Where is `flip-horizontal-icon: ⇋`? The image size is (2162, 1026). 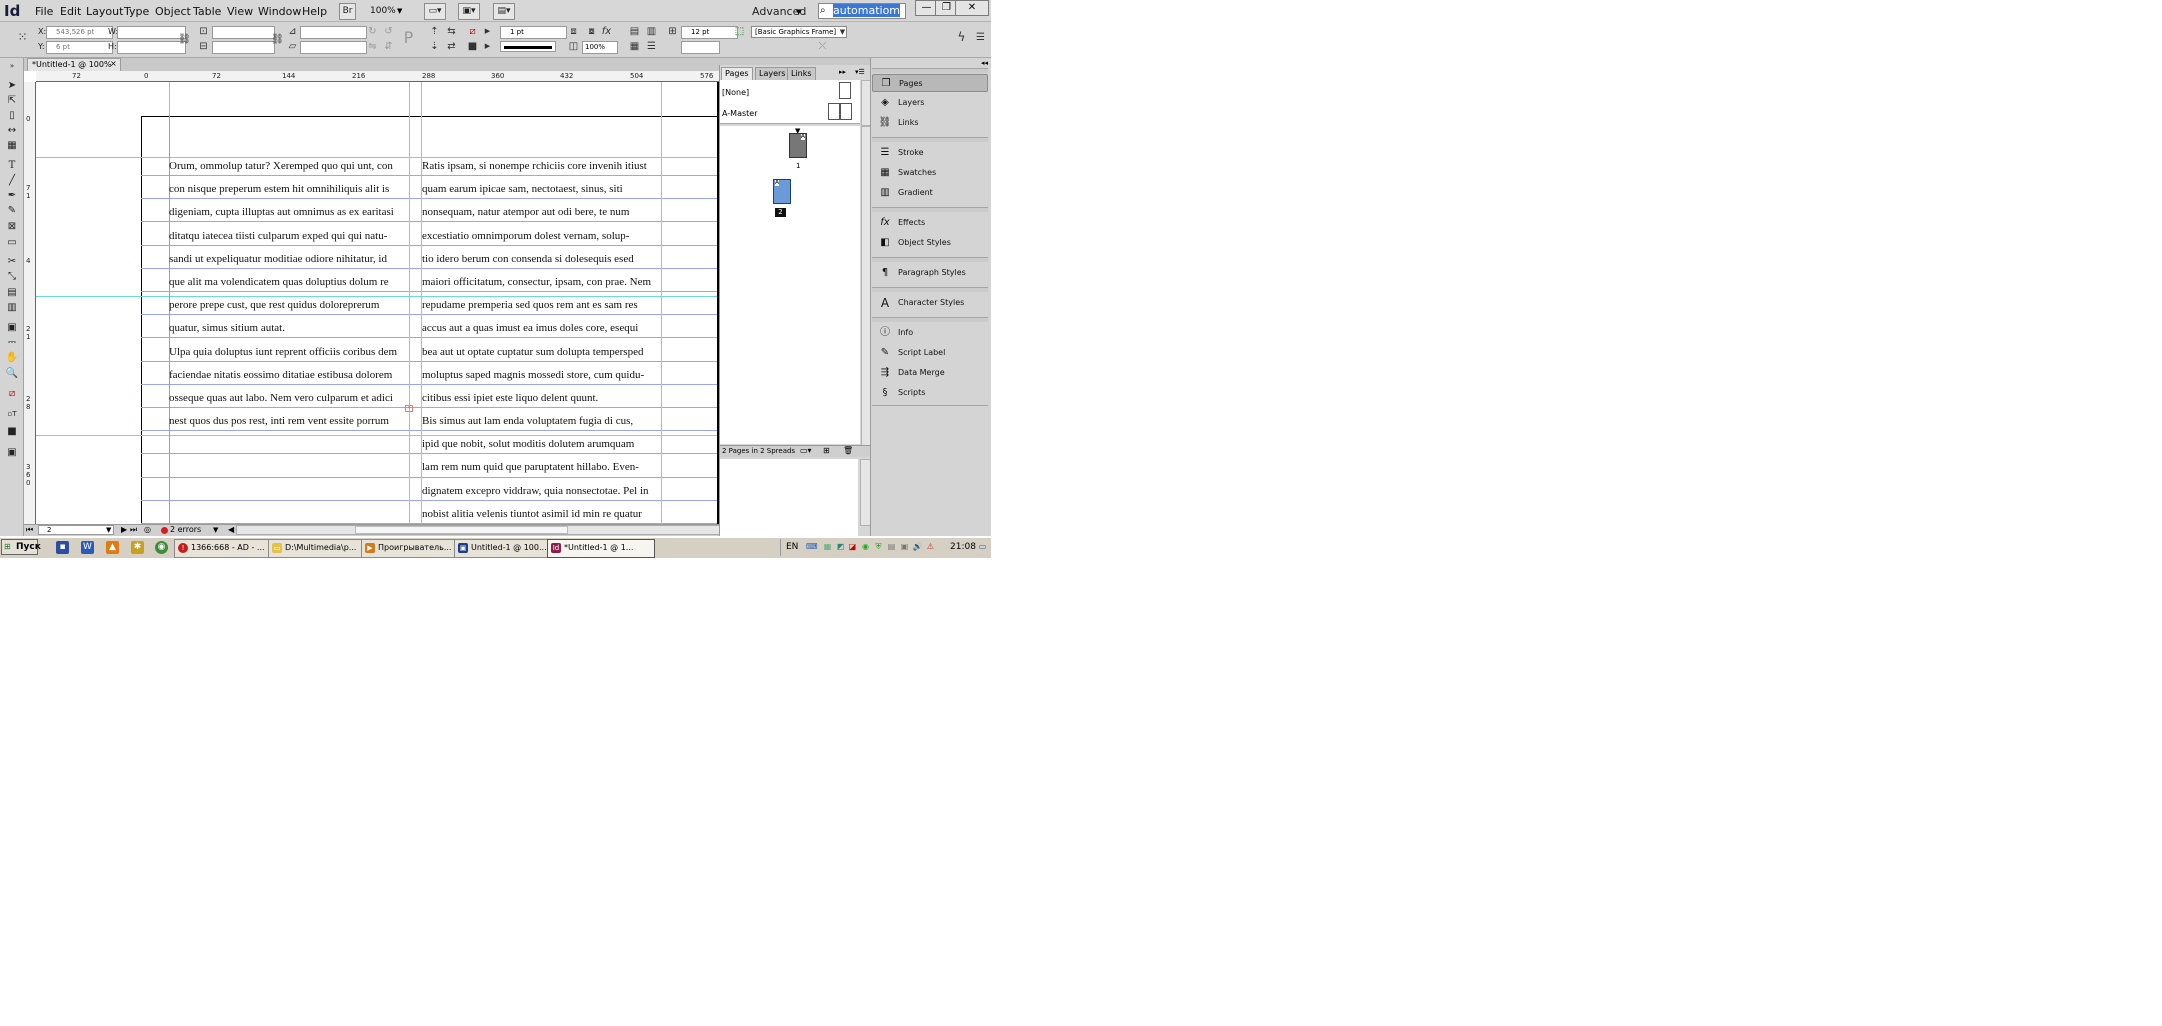
flip-horizontal-icon: ⇋ is located at coordinates (372, 46).